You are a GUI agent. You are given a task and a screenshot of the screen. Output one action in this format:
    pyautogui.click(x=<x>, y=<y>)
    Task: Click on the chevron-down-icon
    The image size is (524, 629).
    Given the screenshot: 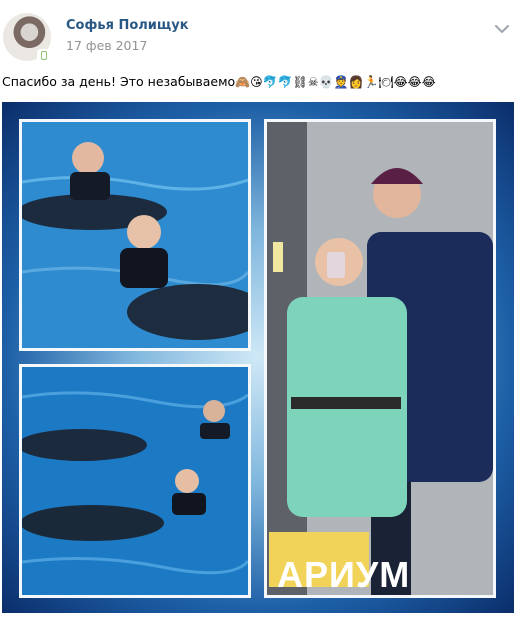 What is the action you would take?
    pyautogui.click(x=502, y=29)
    